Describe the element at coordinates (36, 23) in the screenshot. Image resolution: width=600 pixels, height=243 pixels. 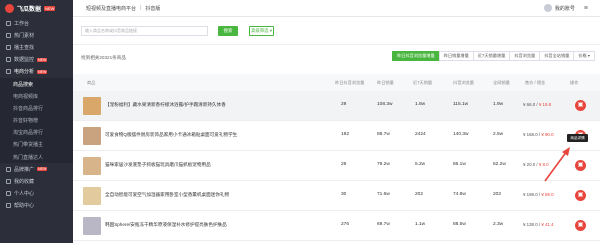
I see `sidebar-item: 工作台` at that location.